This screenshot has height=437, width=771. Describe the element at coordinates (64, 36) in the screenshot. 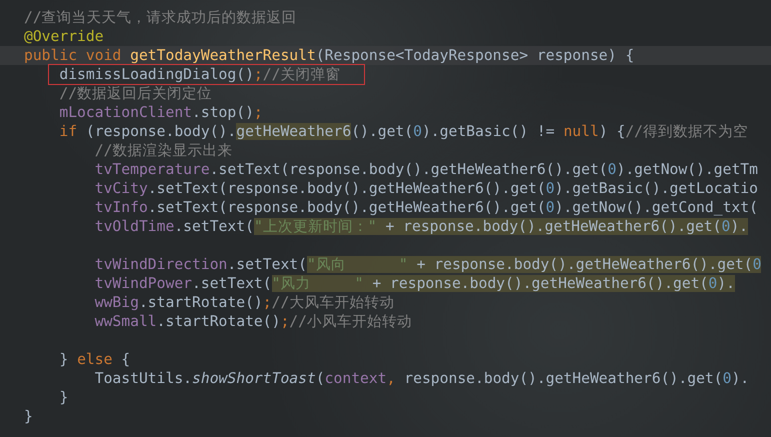

I see `code-line: @Override` at that location.